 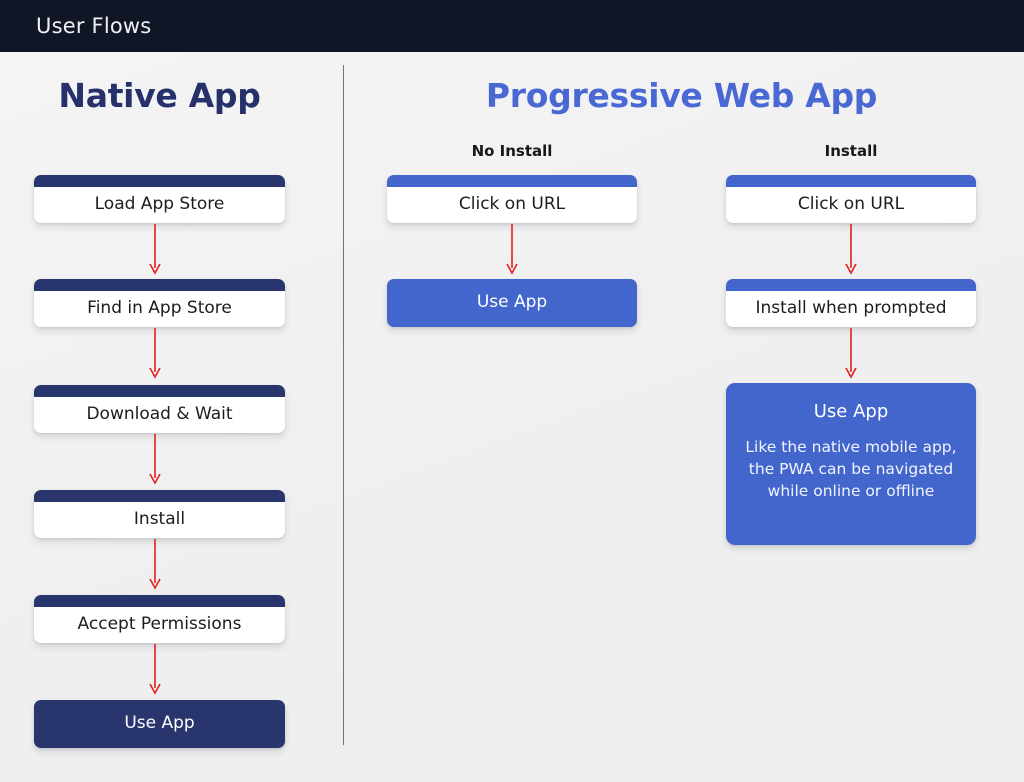 I want to click on flow-node-install: Install, so click(x=159, y=514).